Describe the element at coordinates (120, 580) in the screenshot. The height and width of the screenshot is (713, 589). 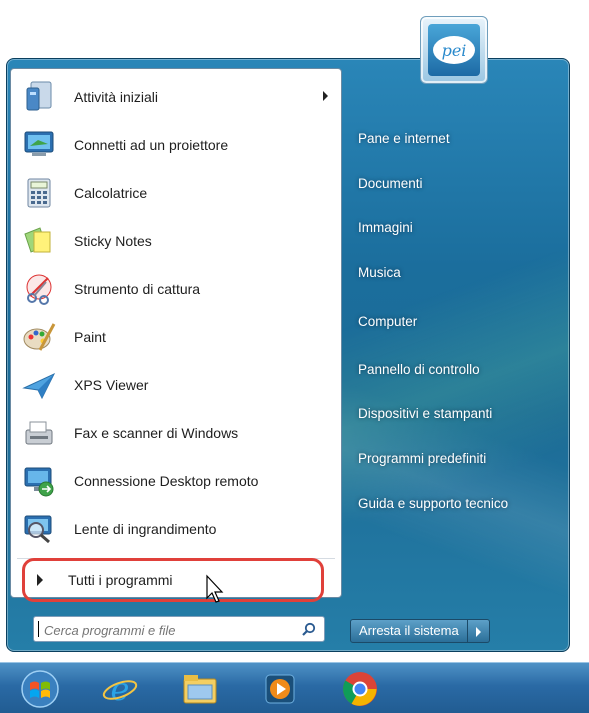
I see `all-programs-label: Tutti i programmi` at that location.